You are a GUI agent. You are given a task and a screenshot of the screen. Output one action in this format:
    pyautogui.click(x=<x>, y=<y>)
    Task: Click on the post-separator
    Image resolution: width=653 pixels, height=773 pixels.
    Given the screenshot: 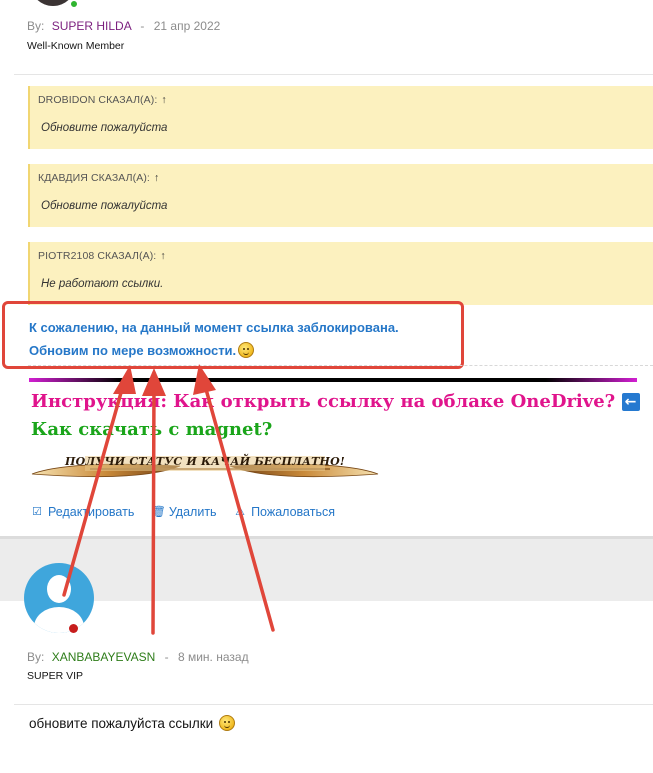 What is the action you would take?
    pyautogui.click(x=326, y=568)
    